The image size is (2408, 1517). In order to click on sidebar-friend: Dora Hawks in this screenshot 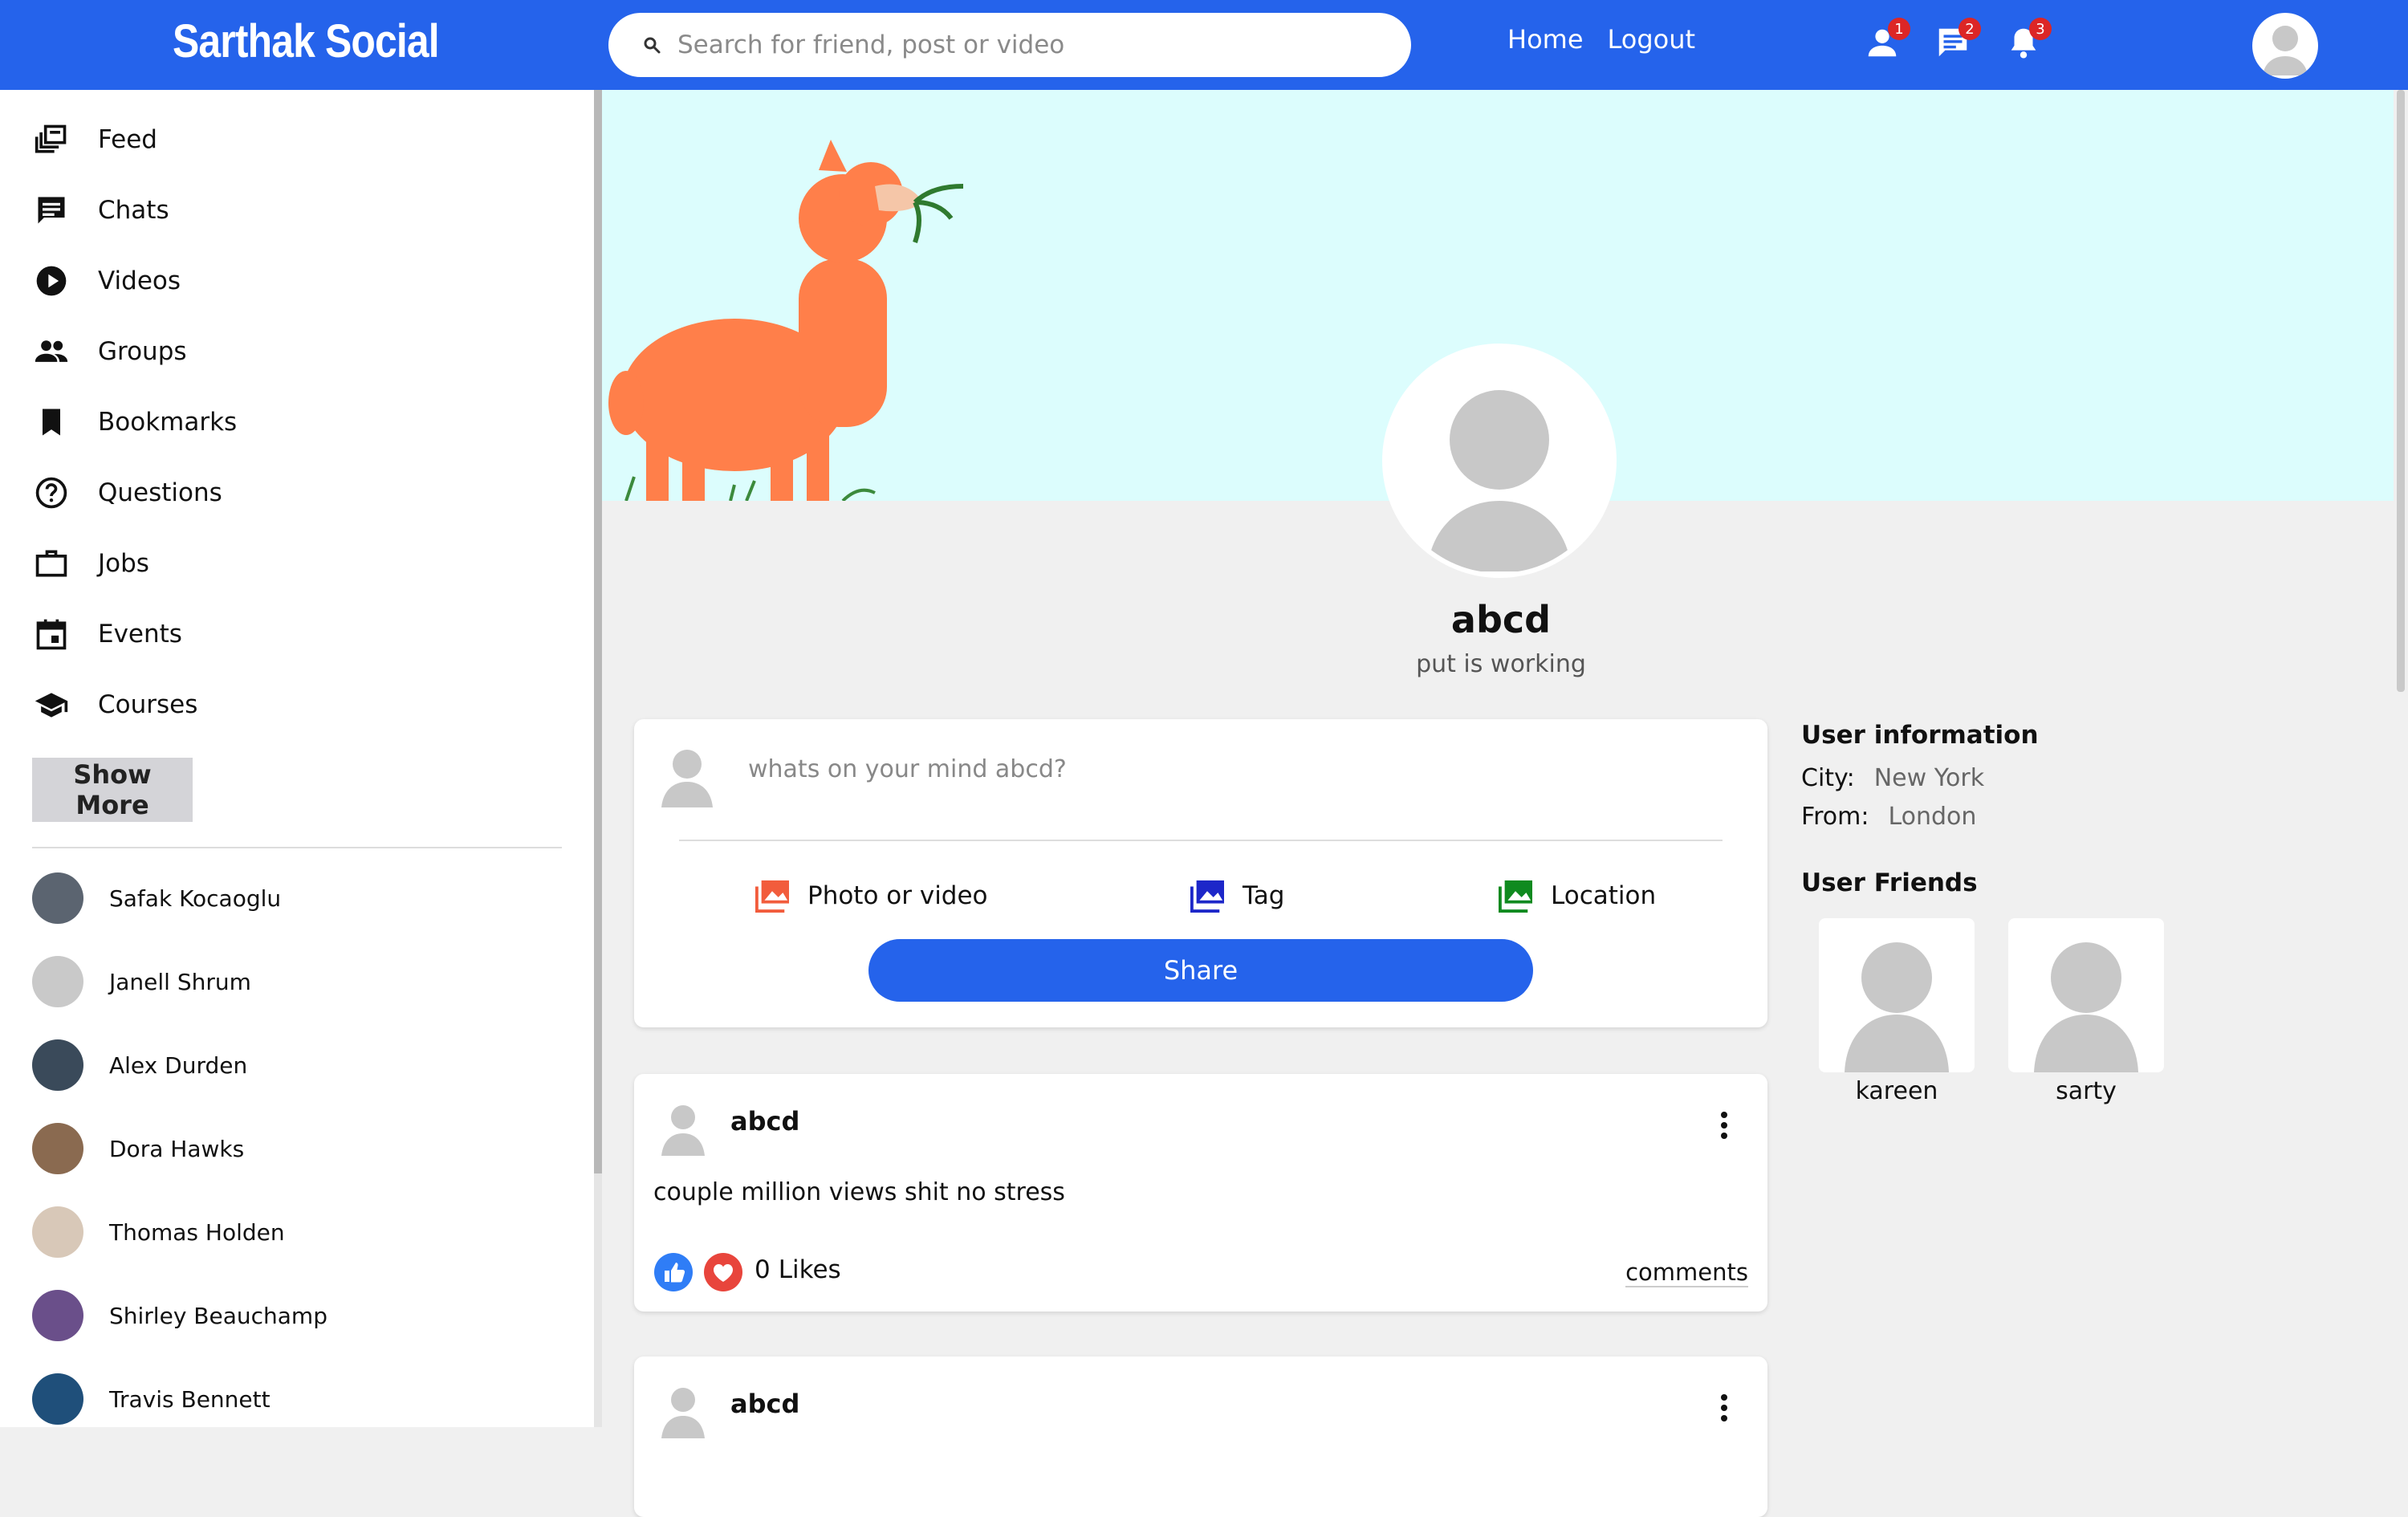, I will do `click(138, 1148)`.